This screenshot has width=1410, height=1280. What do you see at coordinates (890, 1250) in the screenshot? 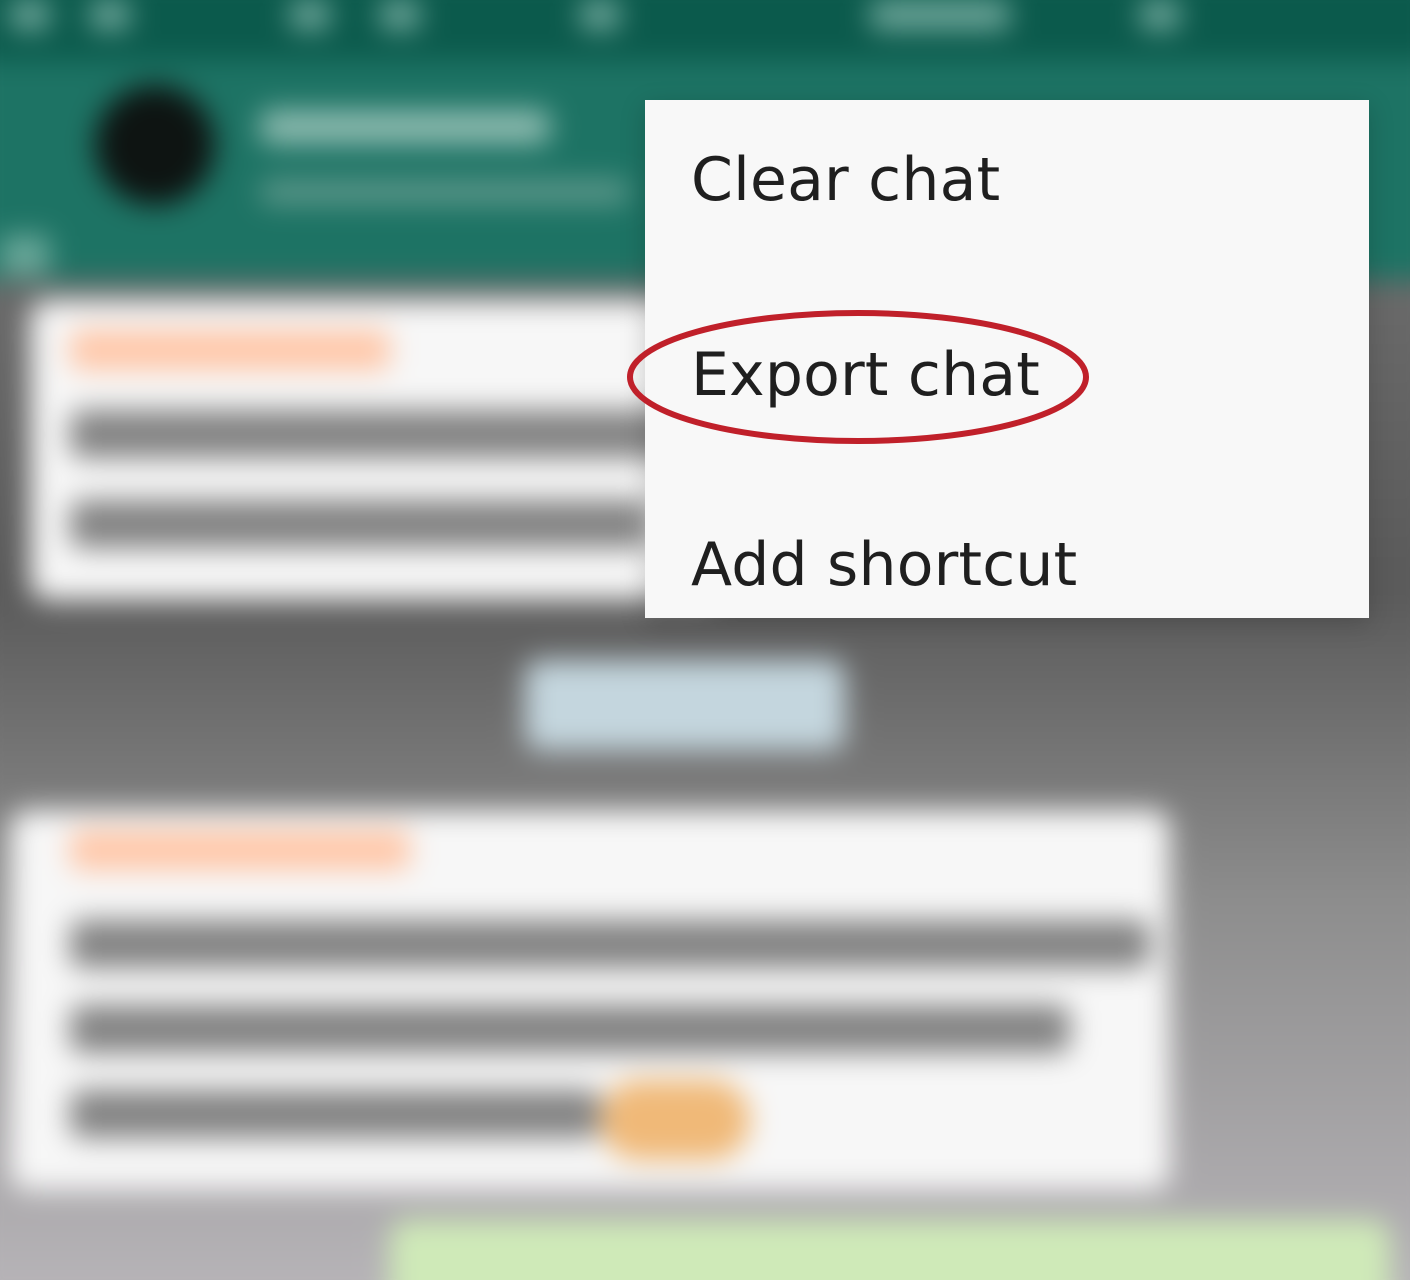
I see `outgoing-message-bubble` at bounding box center [890, 1250].